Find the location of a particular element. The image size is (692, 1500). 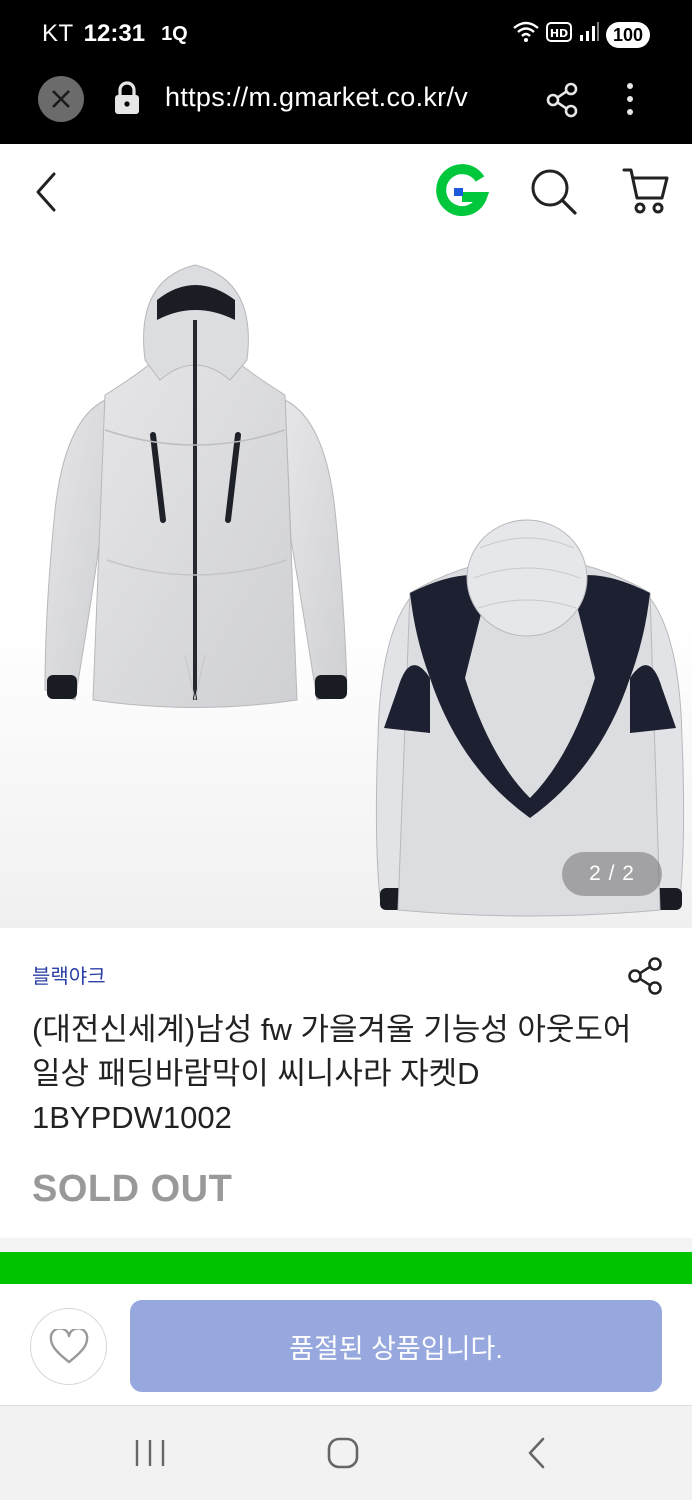

share-button is located at coordinates (562, 102).